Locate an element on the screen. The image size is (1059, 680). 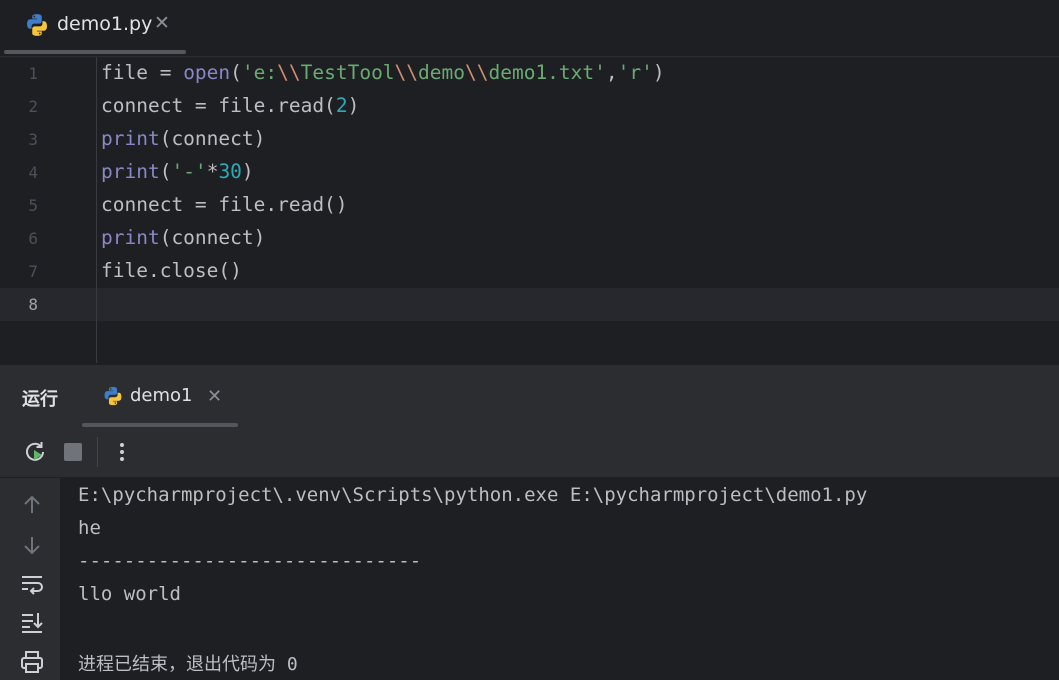
rerun-icon is located at coordinates (35, 452).